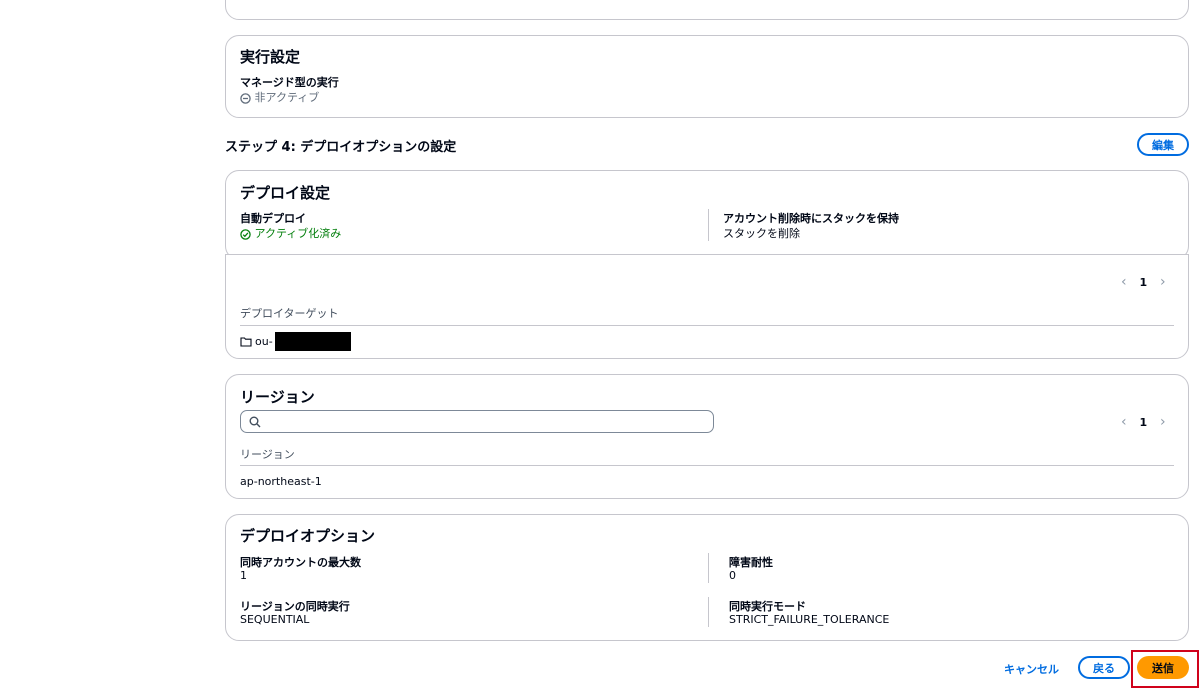  Describe the element at coordinates (243, 575) in the screenshot. I see `max-concurrent-value: 1` at that location.